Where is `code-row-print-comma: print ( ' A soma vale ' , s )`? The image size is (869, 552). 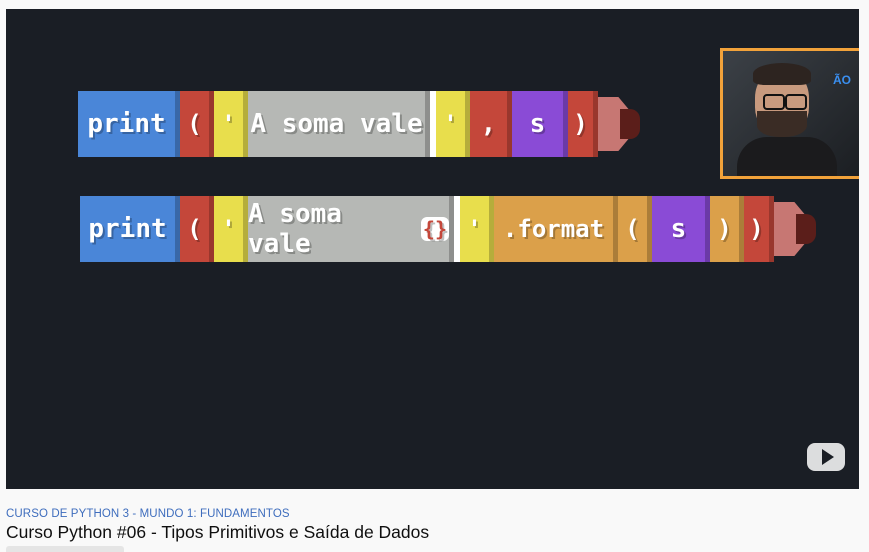 code-row-print-comma: print ( ' A soma vale ' , s ) is located at coordinates (359, 124).